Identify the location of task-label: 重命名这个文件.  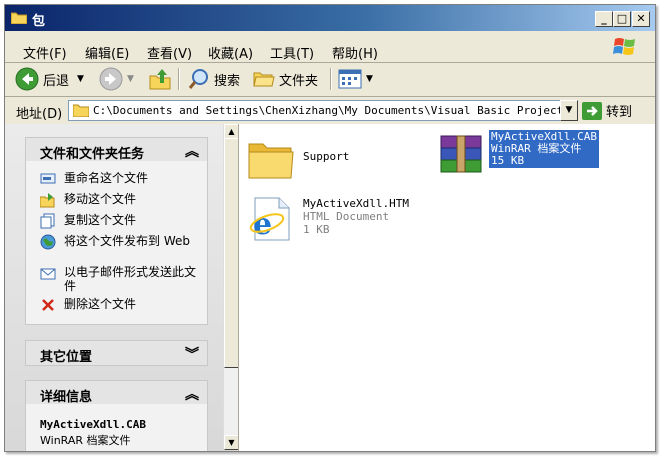
(106, 178).